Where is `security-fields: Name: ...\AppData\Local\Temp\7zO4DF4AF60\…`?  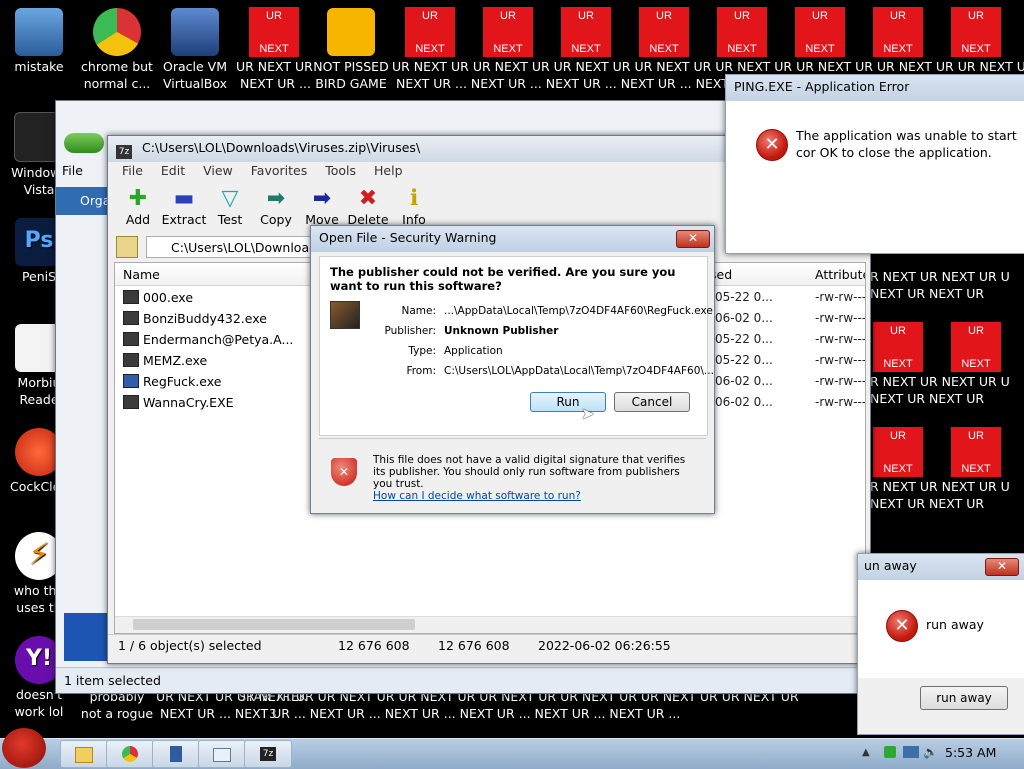 security-fields: Name: ...\AppData\Local\Temp\7zO4DF4AF60\… is located at coordinates (549, 341).